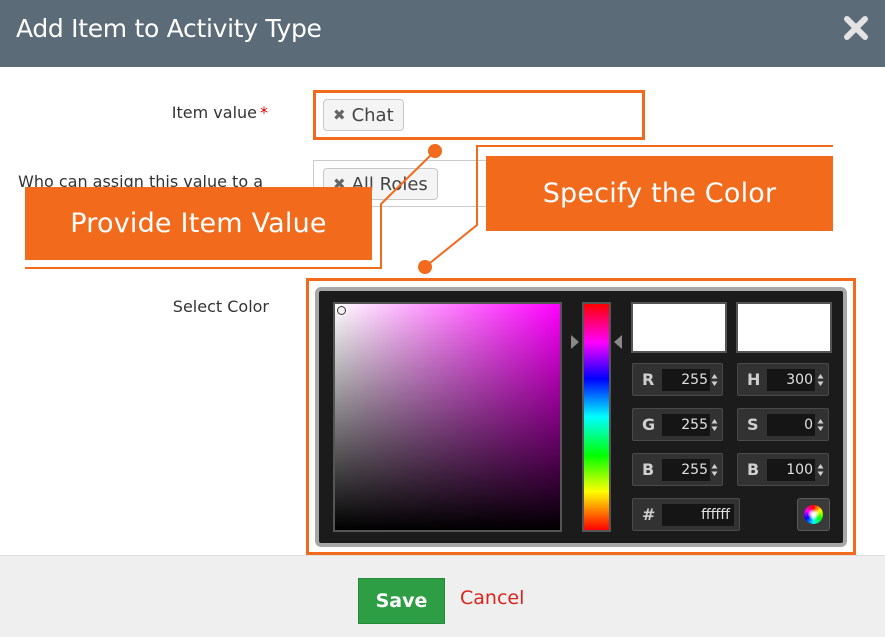  I want to click on dialog-header: Add Item to Activity Type, so click(442, 33).